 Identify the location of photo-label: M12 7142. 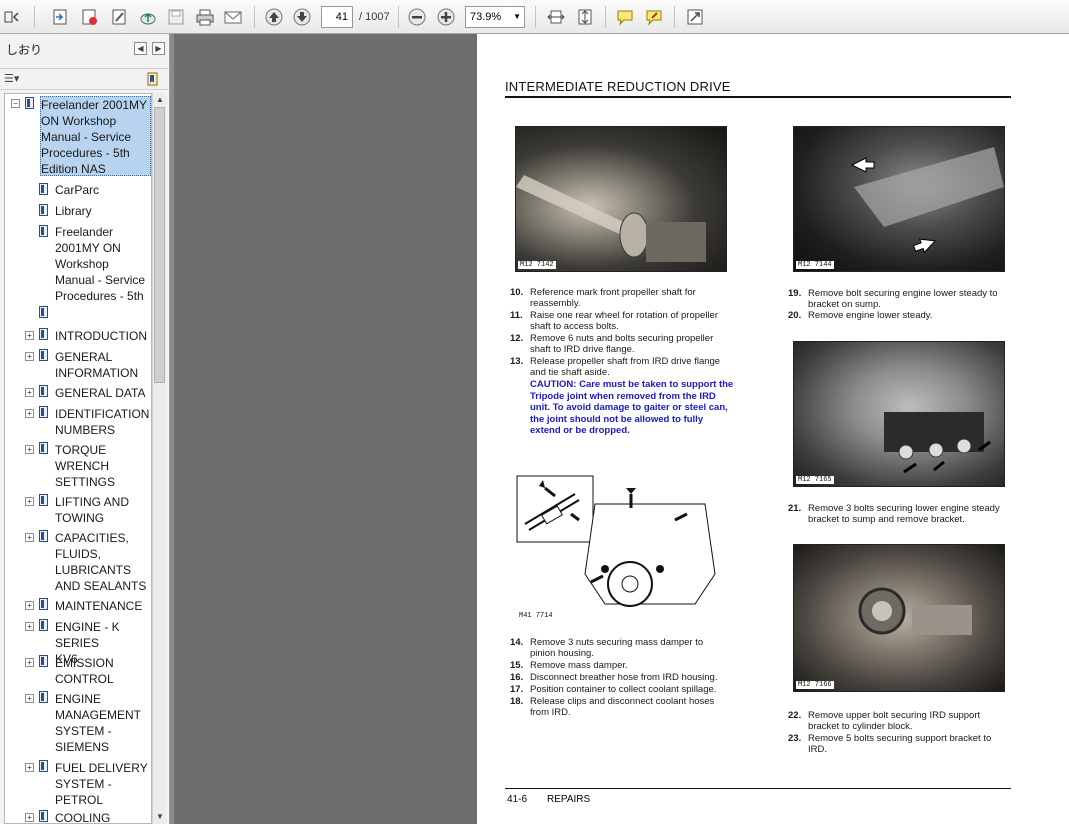
(537, 265).